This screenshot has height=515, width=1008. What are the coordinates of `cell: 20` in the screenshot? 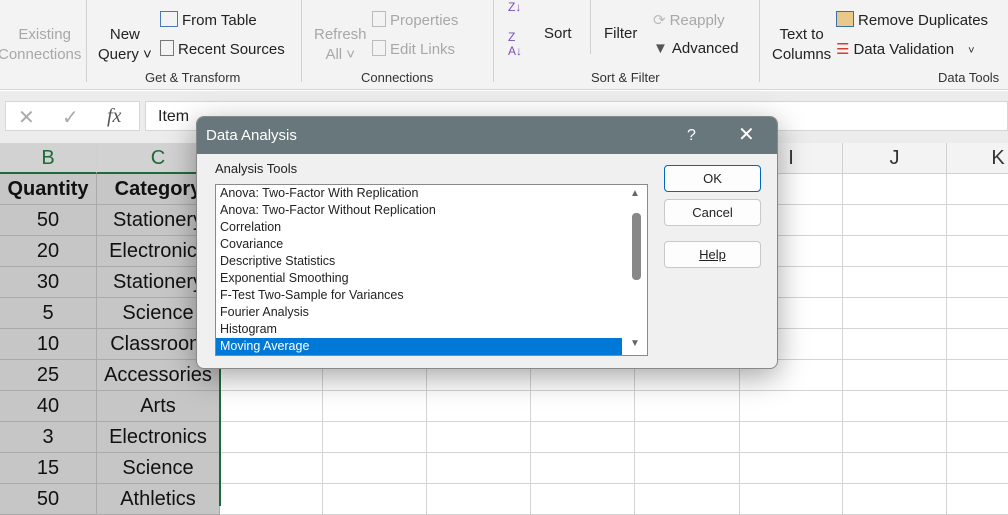 It's located at (48, 251).